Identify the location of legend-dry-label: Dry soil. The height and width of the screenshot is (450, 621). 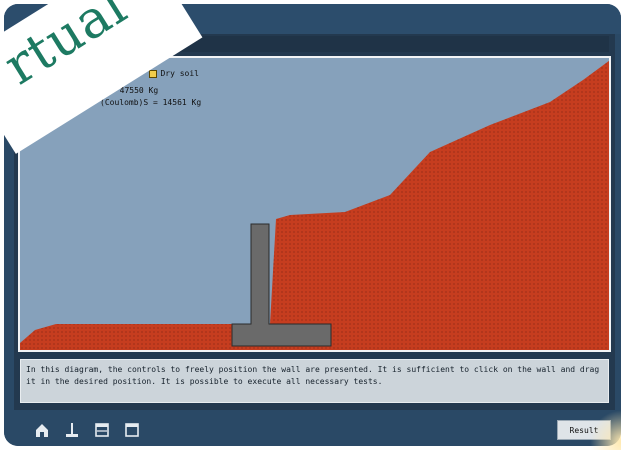
(179, 73).